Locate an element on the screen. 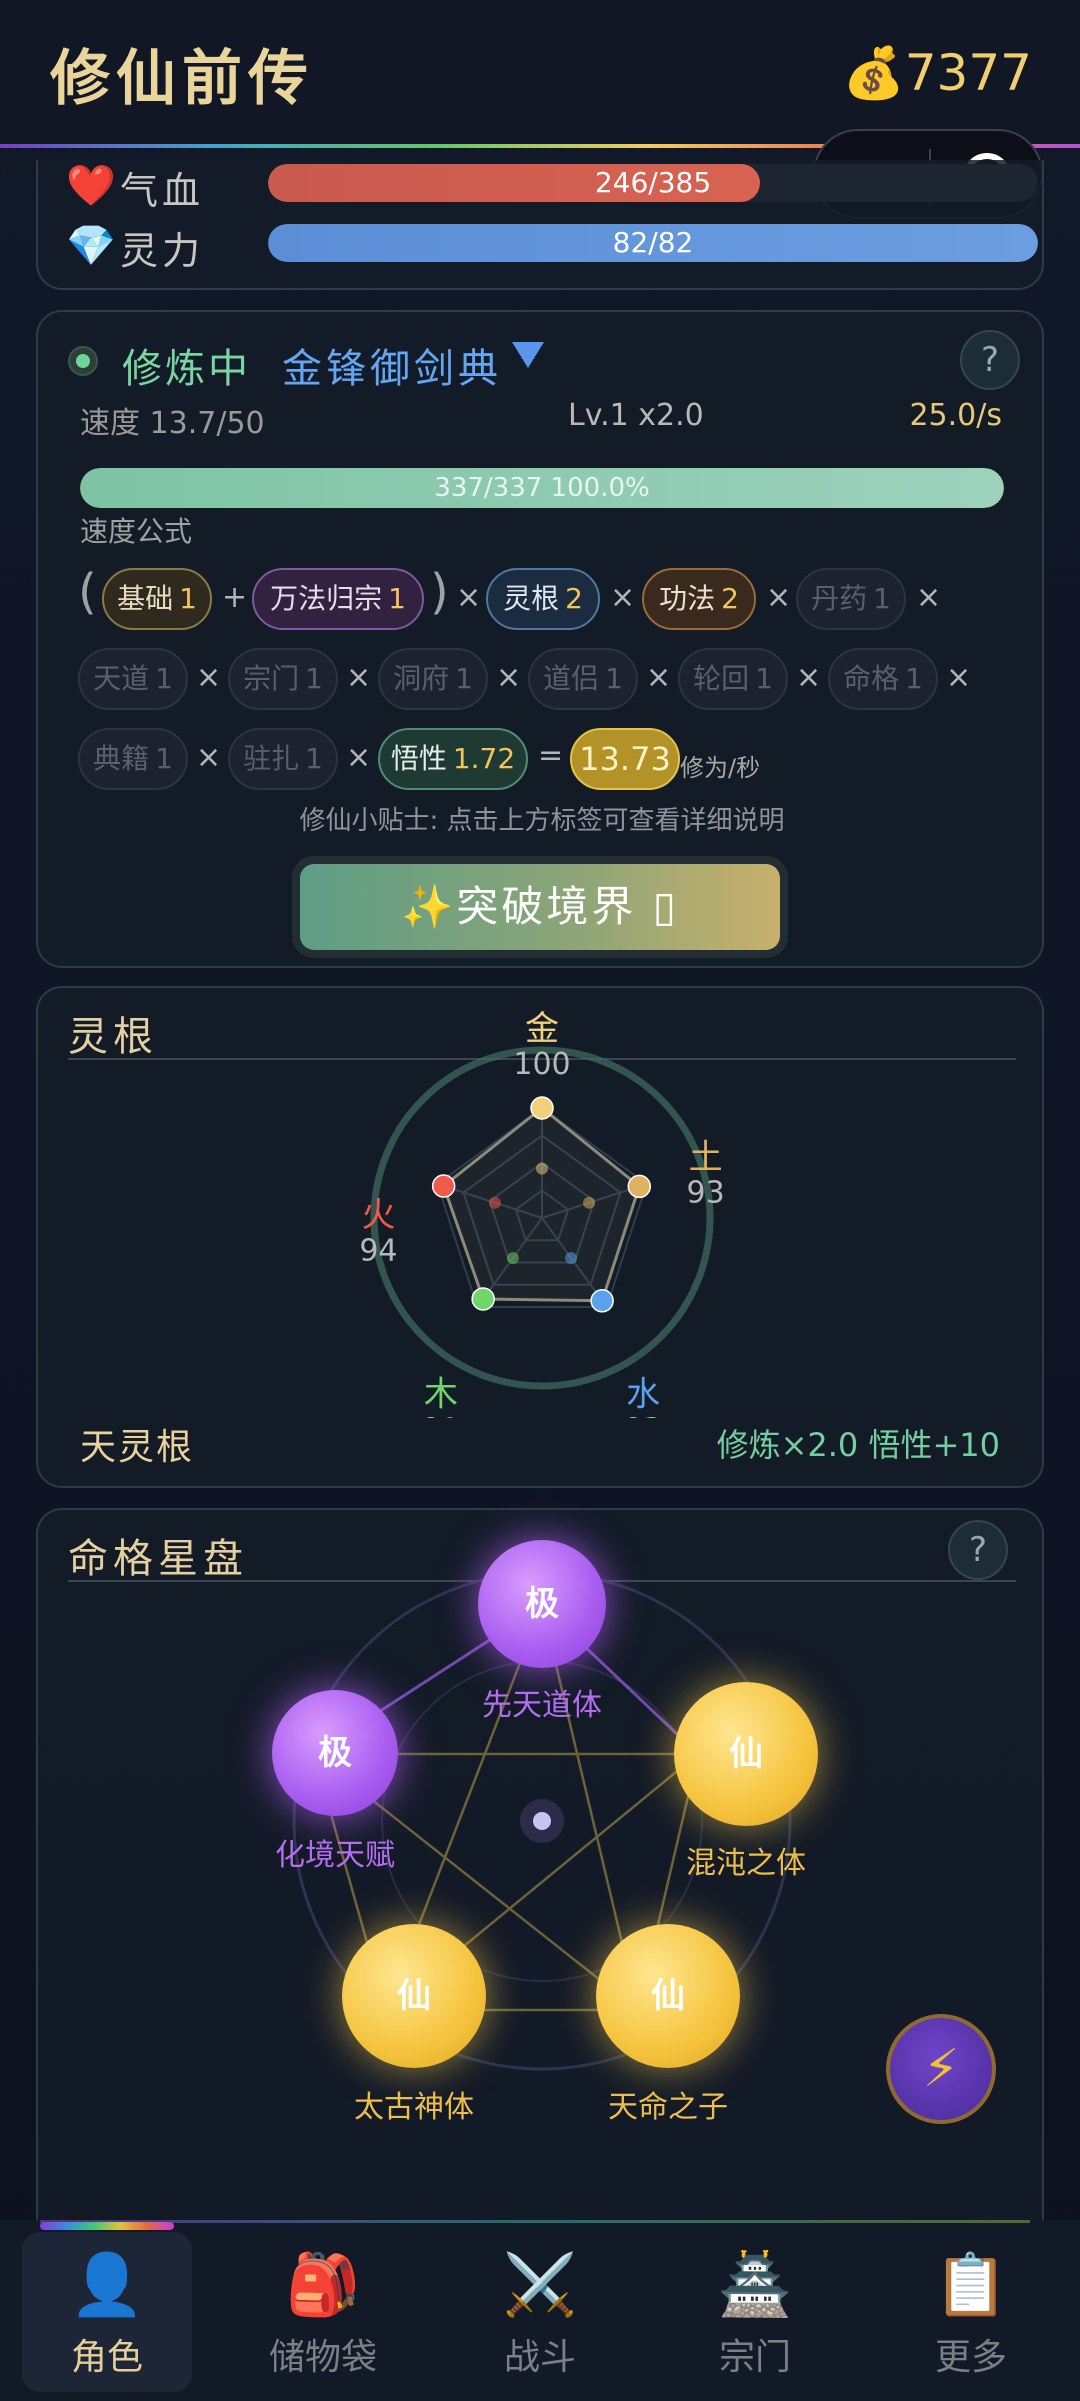 Image resolution: width=1080 pixels, height=2401 pixels. radar-value-3: 91 is located at coordinates (441, 1415).